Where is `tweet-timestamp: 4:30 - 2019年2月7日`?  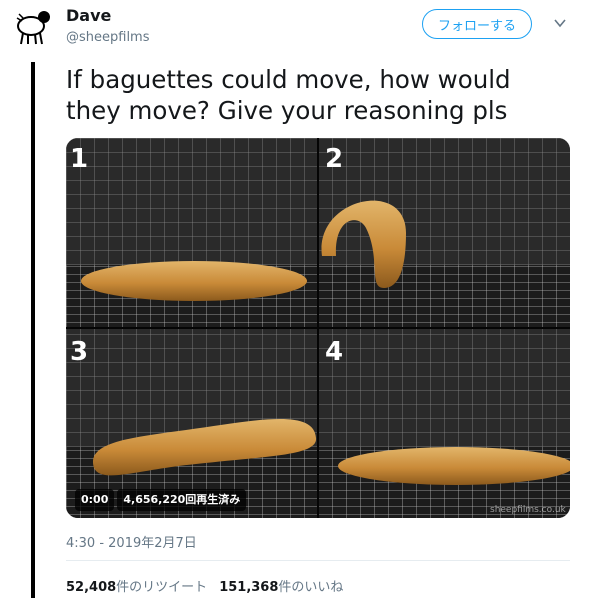
tweet-timestamp: 4:30 - 2019年2月7日 is located at coordinates (131, 541).